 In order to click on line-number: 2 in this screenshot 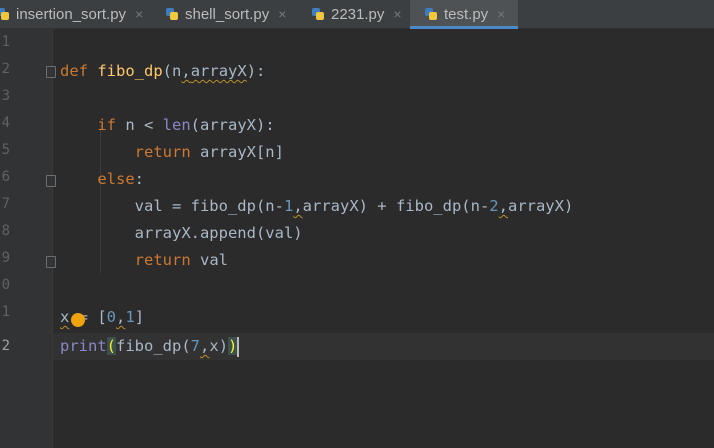, I will do `click(5, 69)`.